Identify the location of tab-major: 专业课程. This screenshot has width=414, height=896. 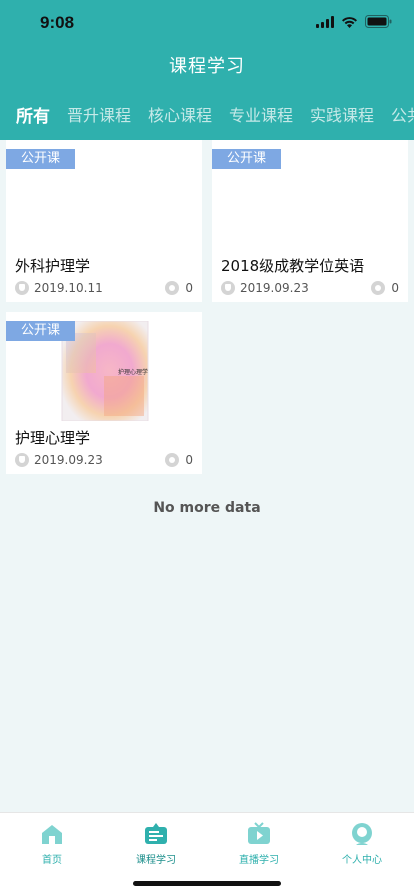
(261, 114).